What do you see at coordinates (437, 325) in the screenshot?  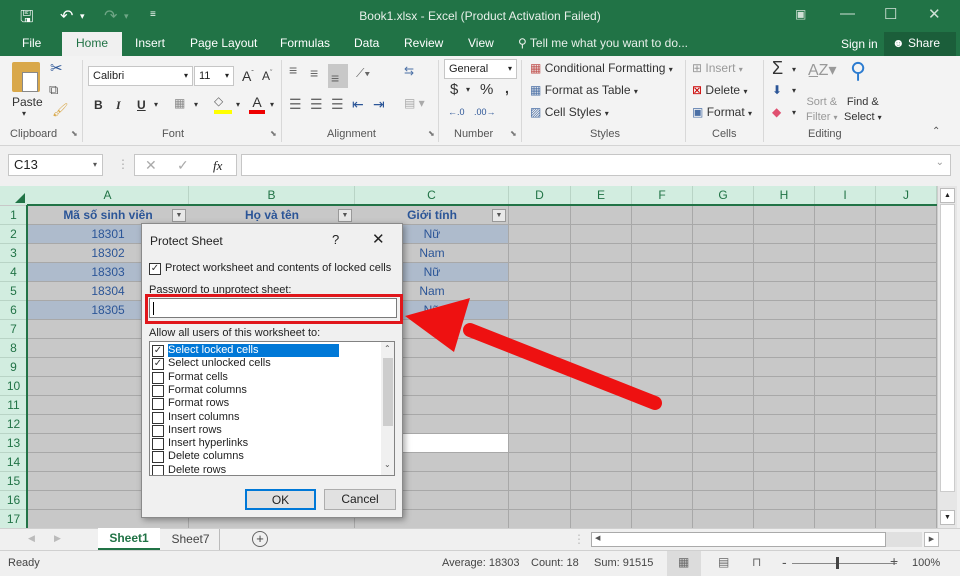 I see `arrow-head` at bounding box center [437, 325].